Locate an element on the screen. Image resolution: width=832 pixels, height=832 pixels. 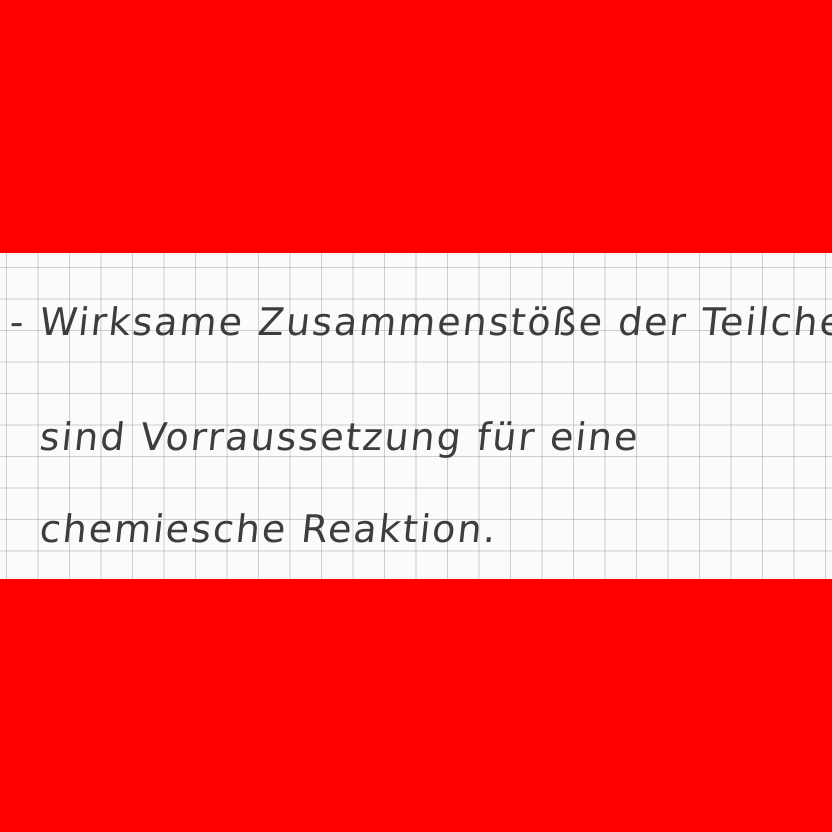
handwritten-line-3: chemiesche Reaktion. is located at coordinates (269, 529).